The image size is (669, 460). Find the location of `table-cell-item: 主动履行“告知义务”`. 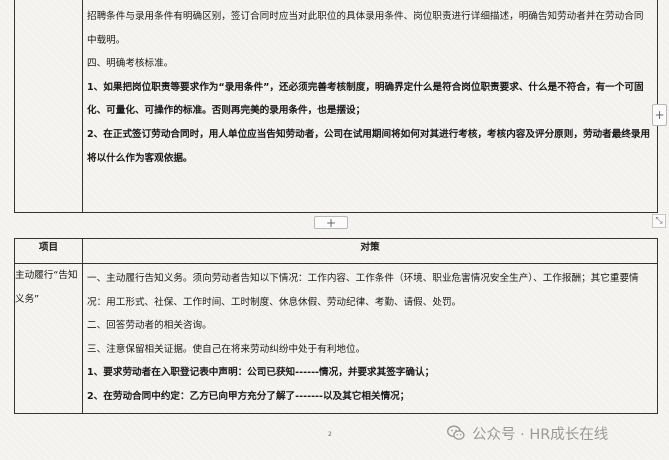

table-cell-item: 主动履行“告知义务” is located at coordinates (48, 338).